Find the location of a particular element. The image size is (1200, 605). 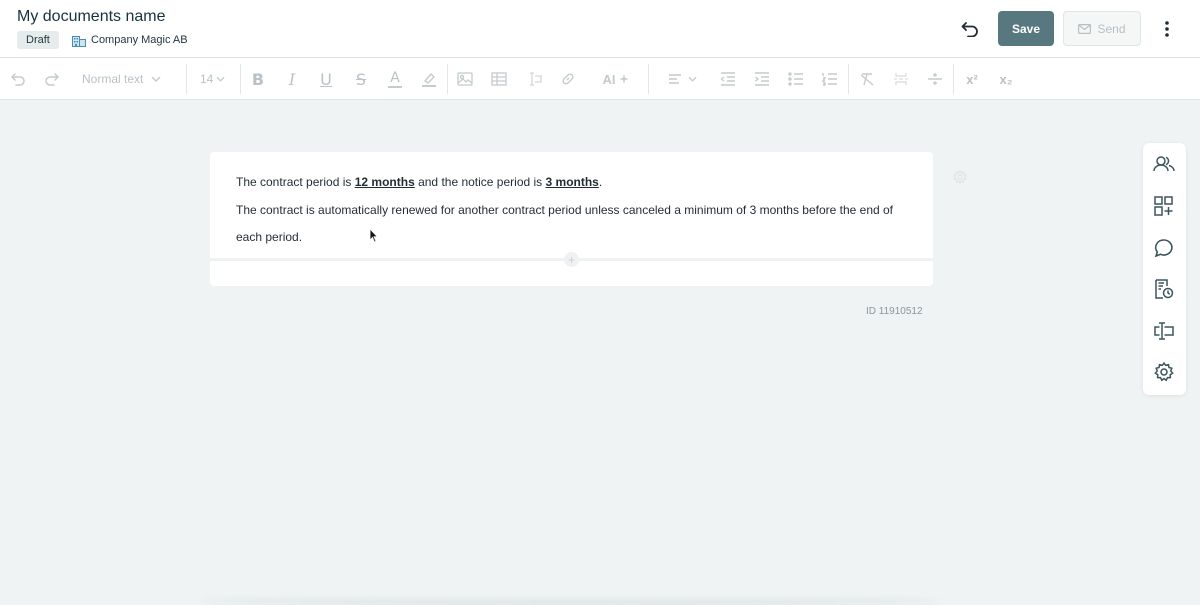

align-left-icon is located at coordinates (674, 79).